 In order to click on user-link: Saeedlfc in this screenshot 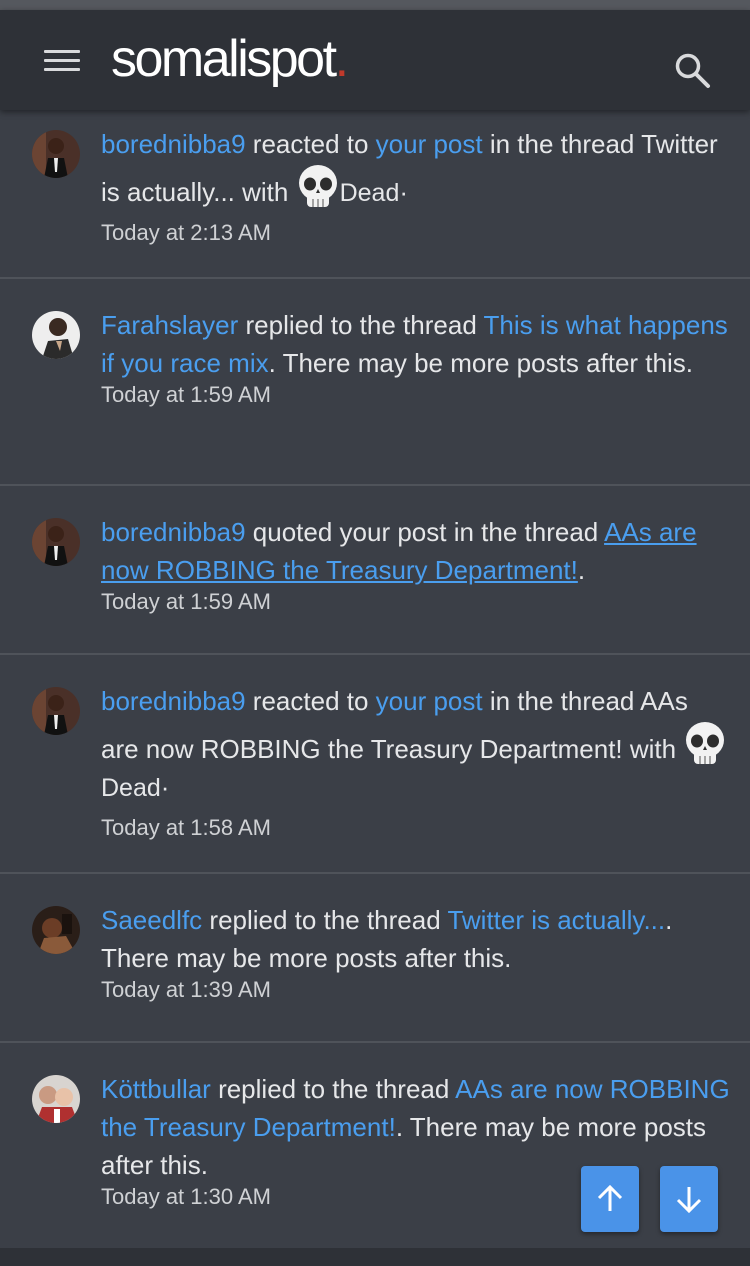, I will do `click(151, 920)`.